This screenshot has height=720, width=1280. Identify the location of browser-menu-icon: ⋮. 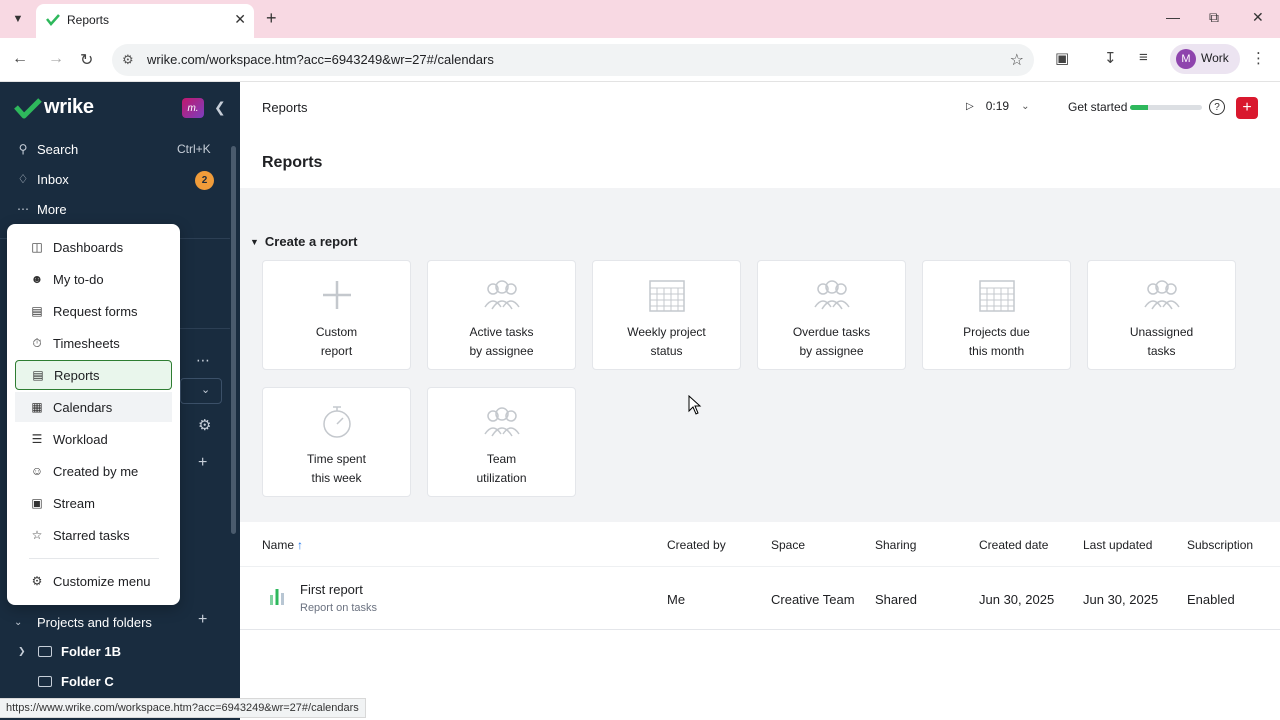
(1258, 58).